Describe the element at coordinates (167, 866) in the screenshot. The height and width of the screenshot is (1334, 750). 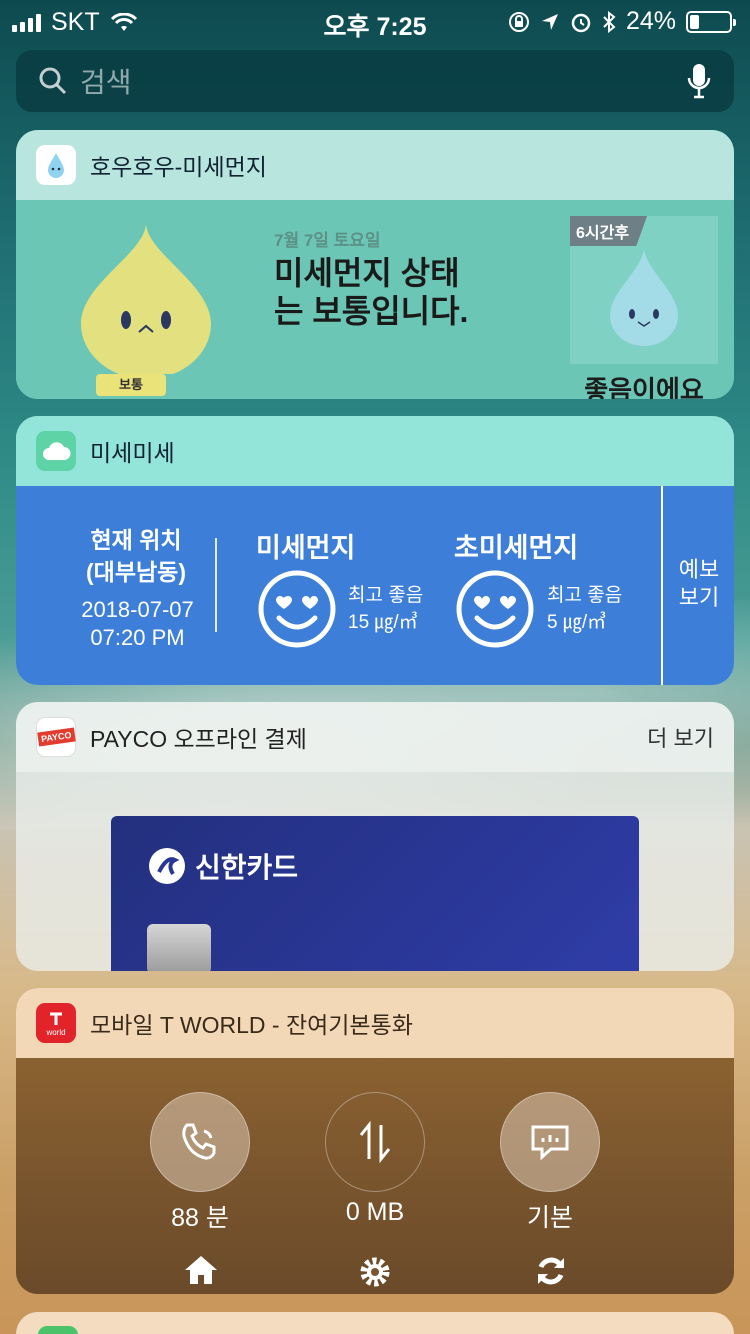
I see `shinhan-logo-icon` at that location.